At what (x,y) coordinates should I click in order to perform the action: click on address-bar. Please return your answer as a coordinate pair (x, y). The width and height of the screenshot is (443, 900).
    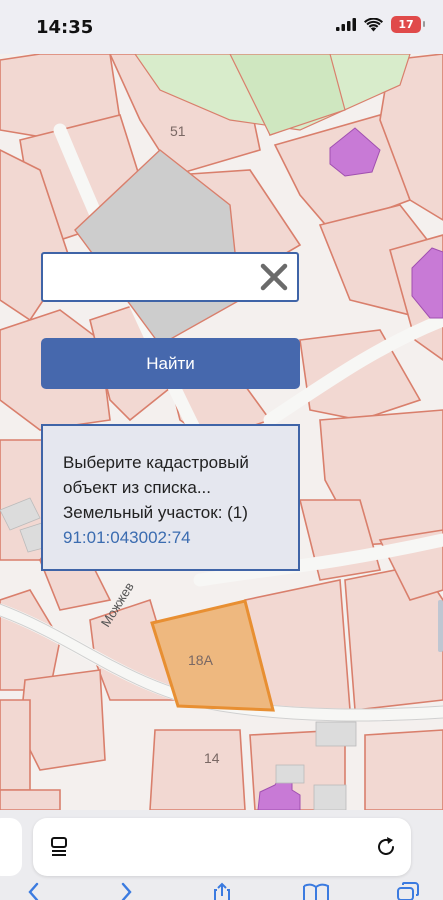
    Looking at the image, I should click on (222, 847).